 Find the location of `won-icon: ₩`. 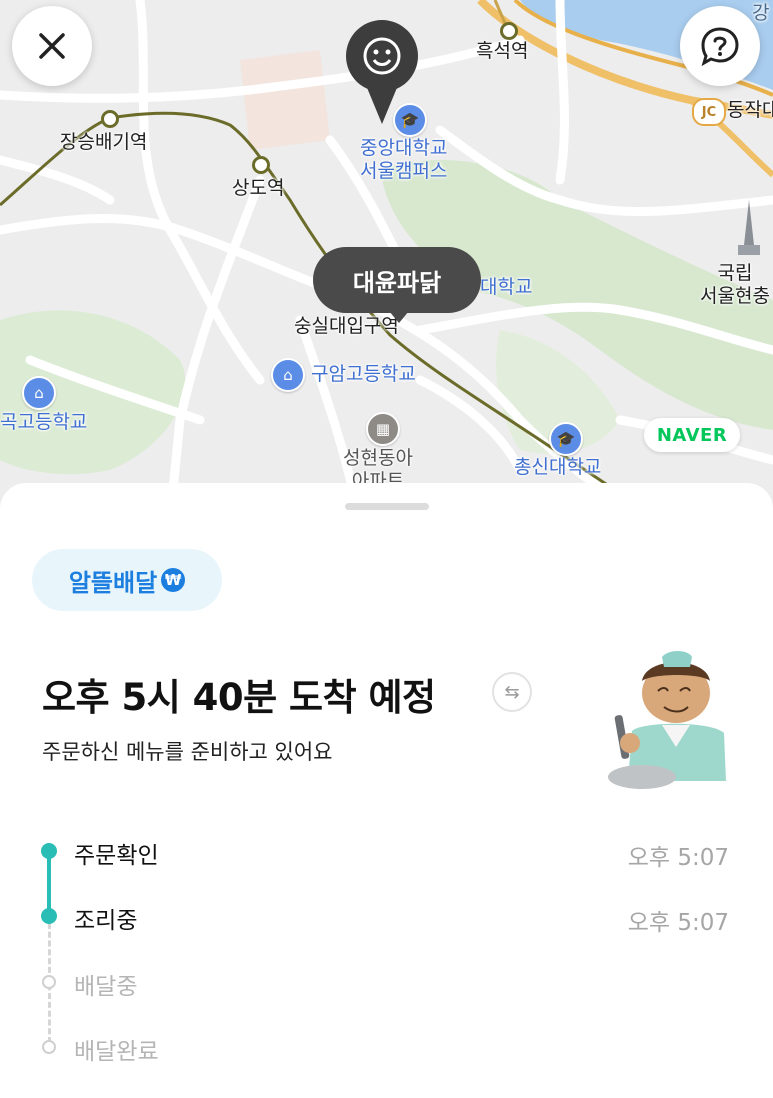

won-icon: ₩ is located at coordinates (173, 580).